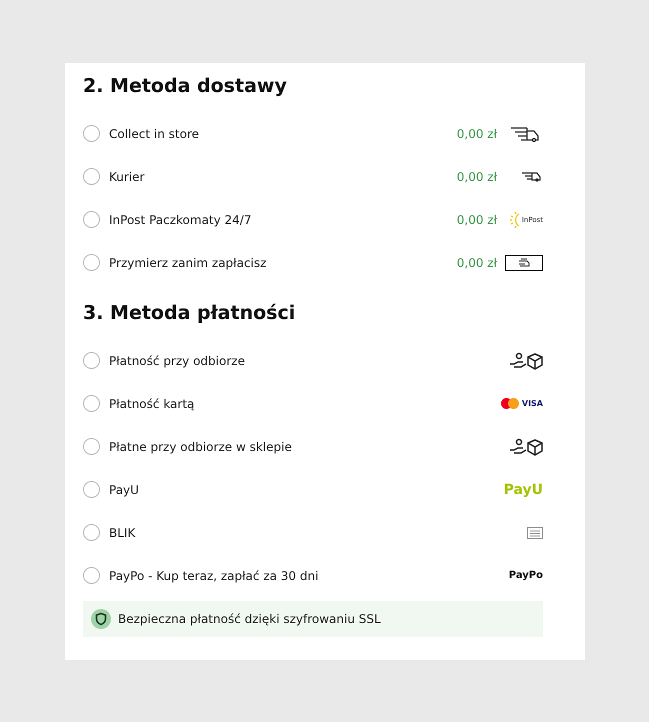 This screenshot has height=722, width=649. I want to click on keyboard-icon, so click(535, 532).